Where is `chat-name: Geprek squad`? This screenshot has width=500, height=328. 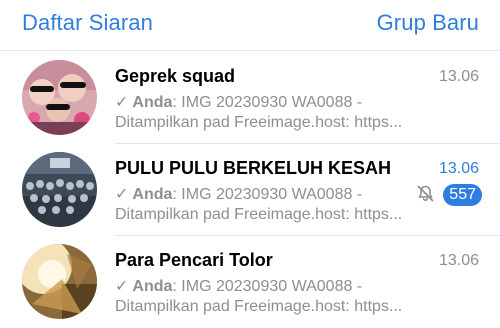
chat-name: Geprek squad is located at coordinates (175, 76).